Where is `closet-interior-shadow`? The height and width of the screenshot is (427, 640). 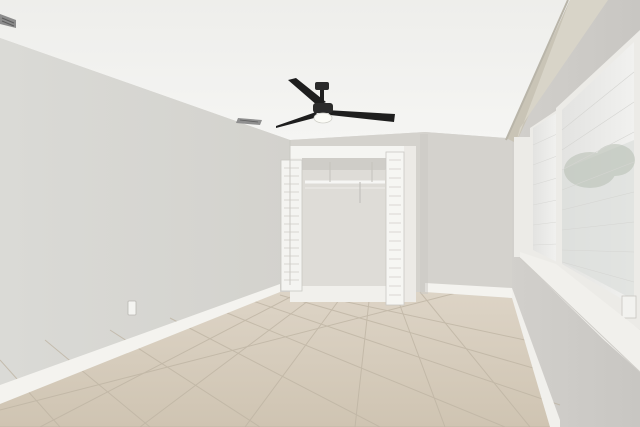
closet-interior-shadow is located at coordinates (350, 164).